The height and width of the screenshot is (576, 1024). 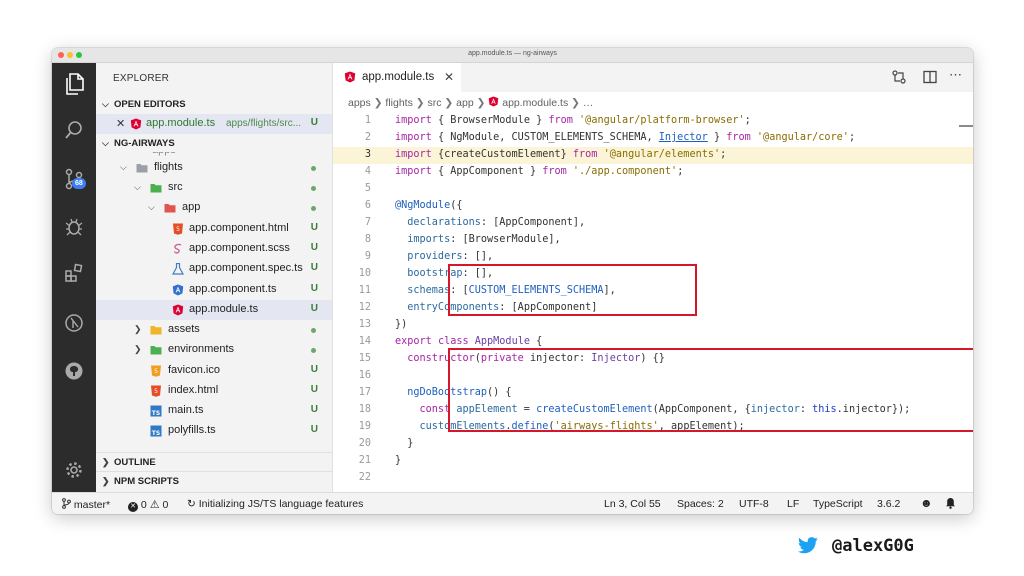 I want to click on error-icon: ✕, so click(x=133, y=507).